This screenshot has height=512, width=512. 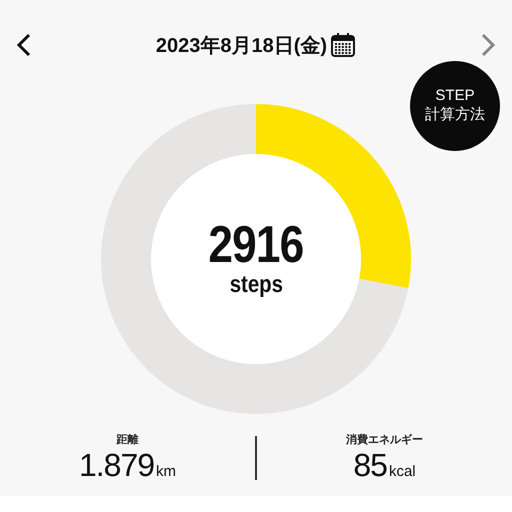 What do you see at coordinates (256, 245) in the screenshot?
I see `step-count: 2916` at bounding box center [256, 245].